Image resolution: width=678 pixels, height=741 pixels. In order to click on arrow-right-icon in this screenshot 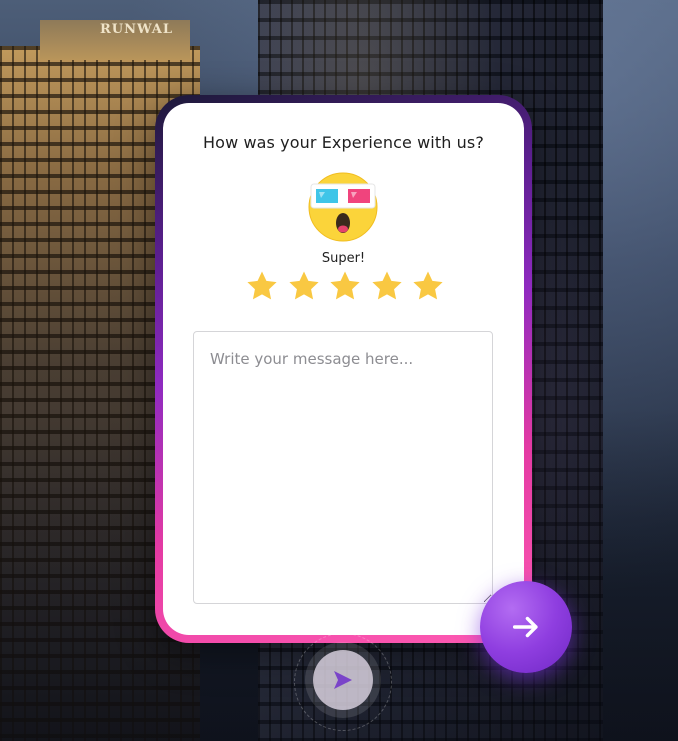, I will do `click(525, 627)`.